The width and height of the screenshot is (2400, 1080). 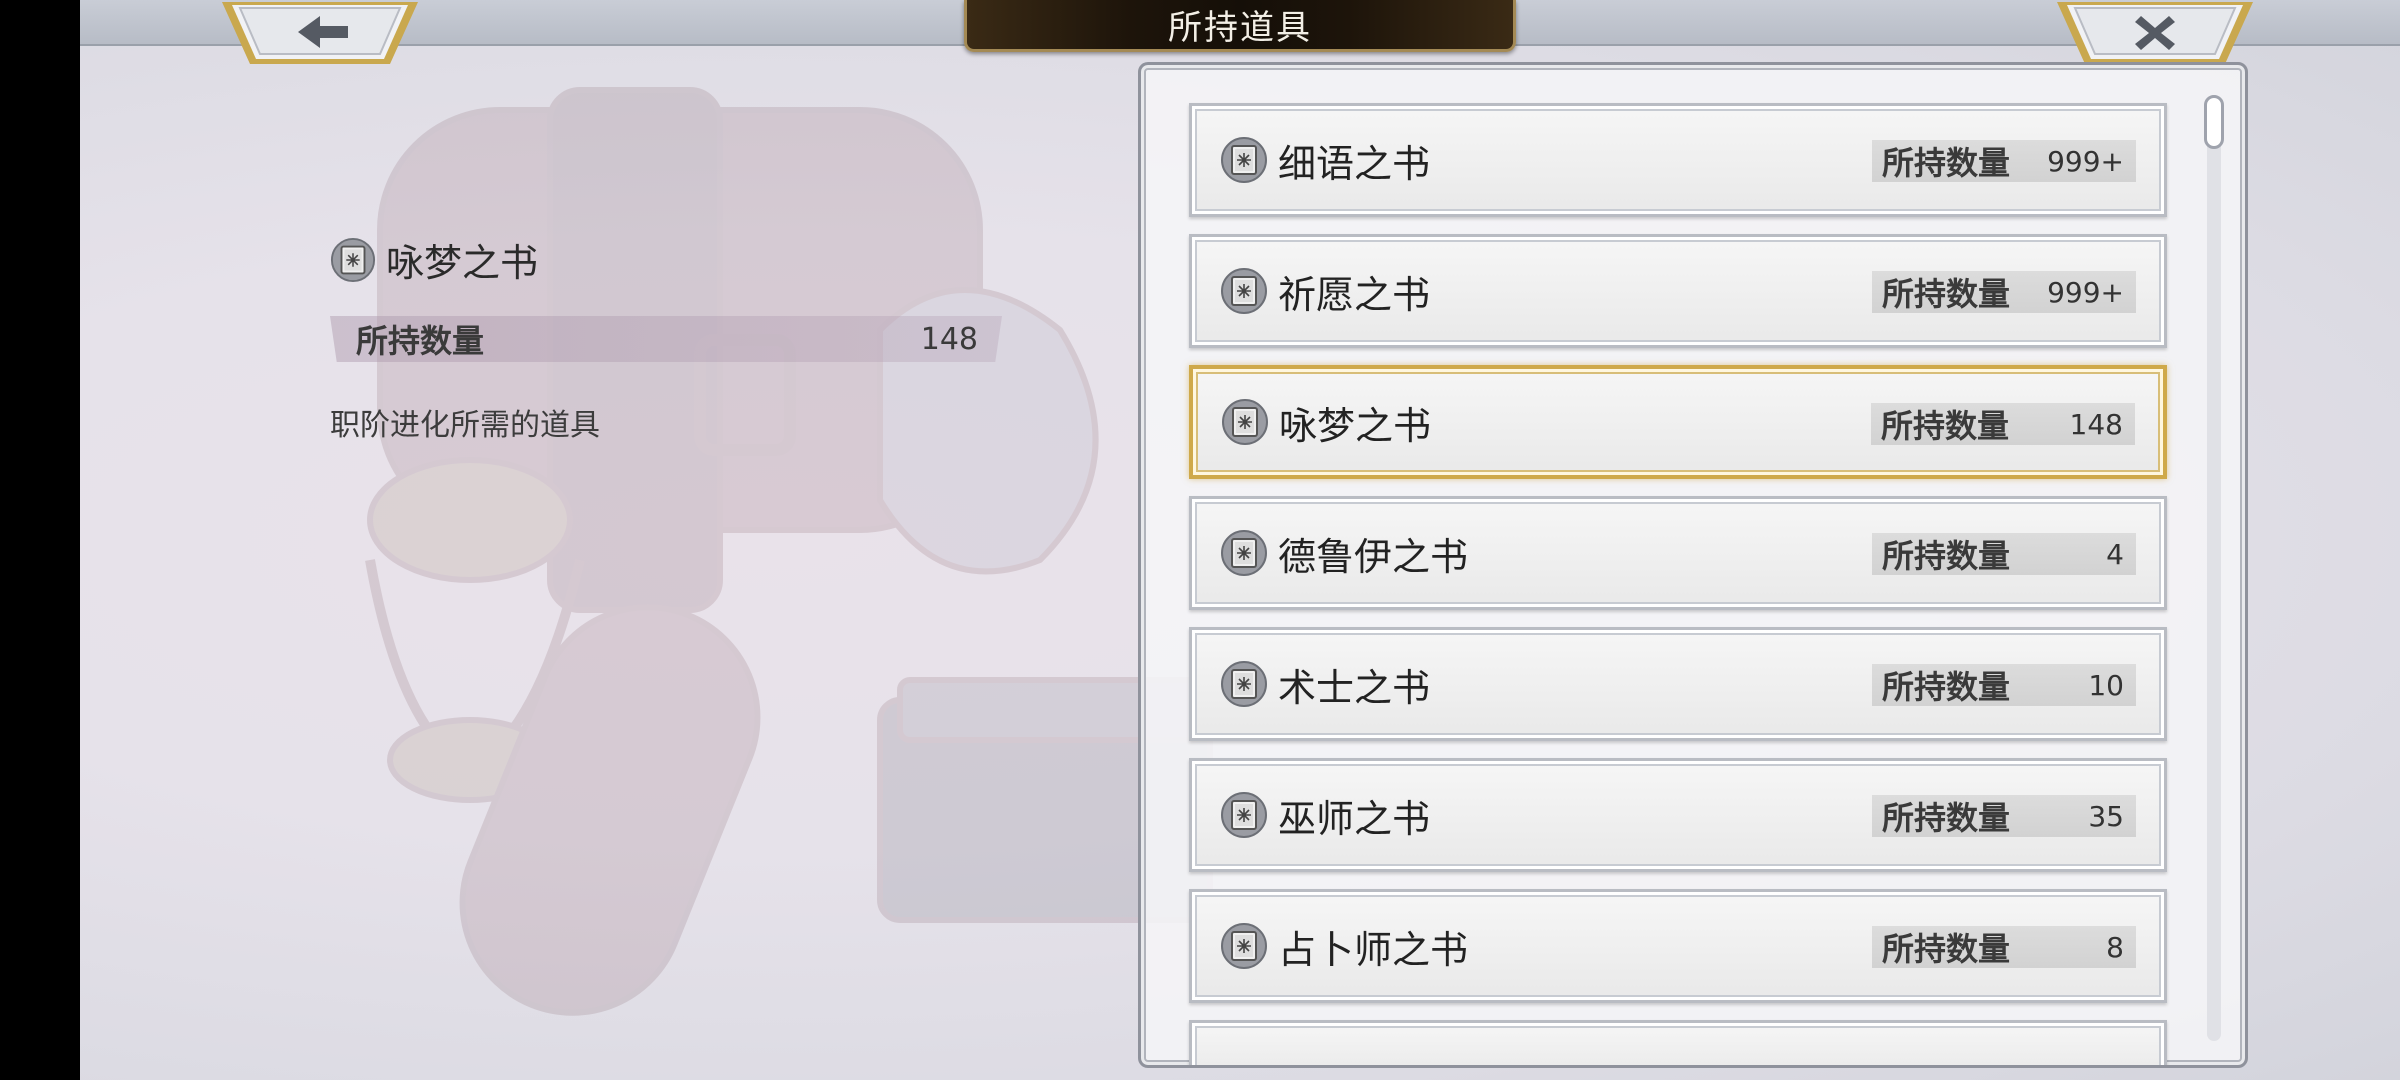 What do you see at coordinates (1678, 160) in the screenshot?
I see `list-item: 细语之书 所持数量 999+` at bounding box center [1678, 160].